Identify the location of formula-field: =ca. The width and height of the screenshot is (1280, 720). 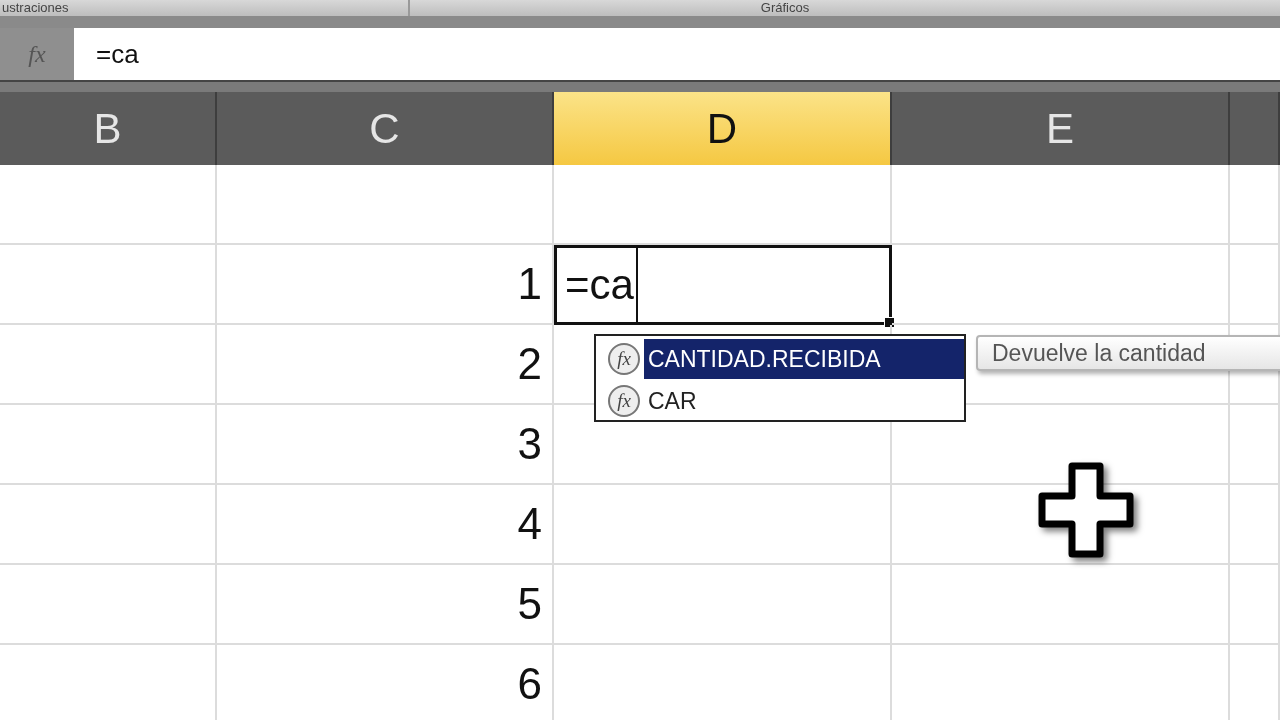
(677, 54).